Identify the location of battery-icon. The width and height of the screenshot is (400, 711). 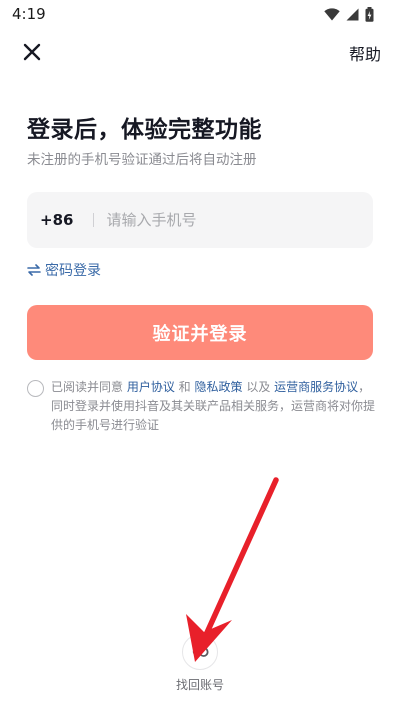
(369, 14).